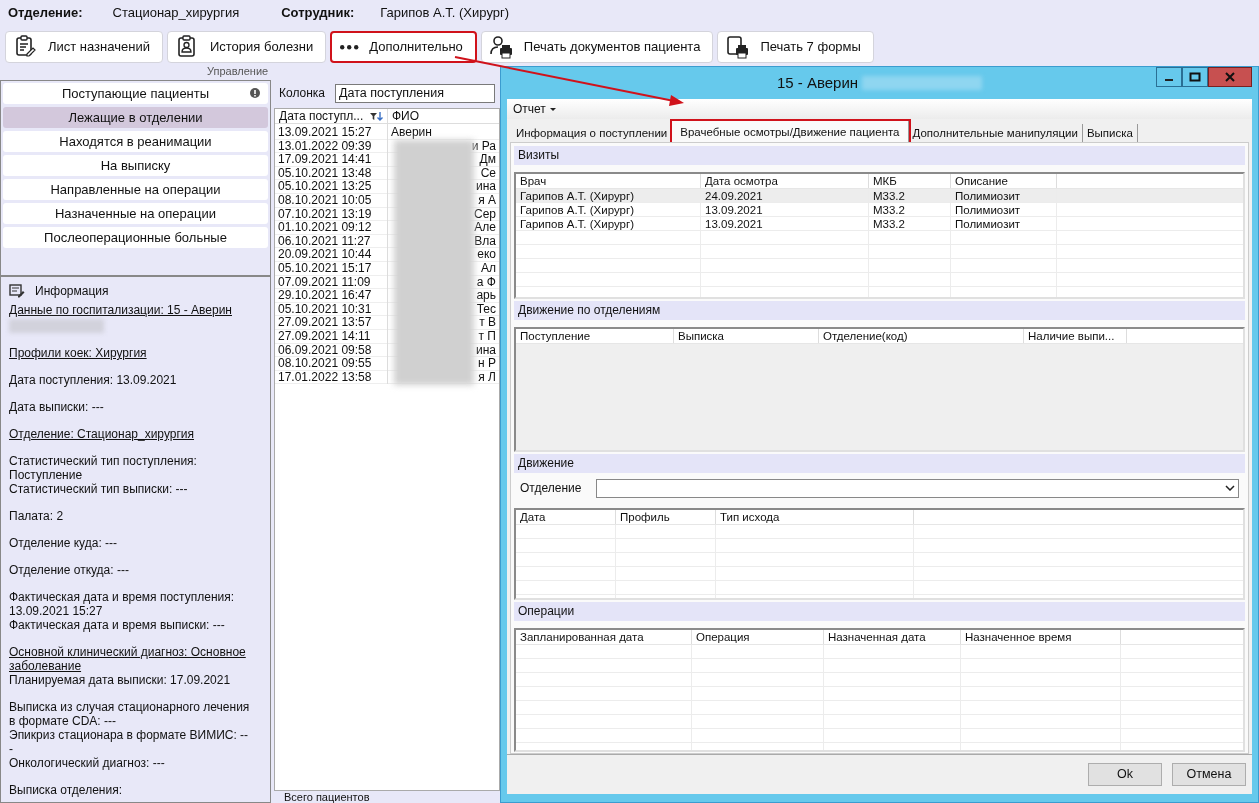  I want to click on table-cell: 24.09.2021, so click(785, 195).